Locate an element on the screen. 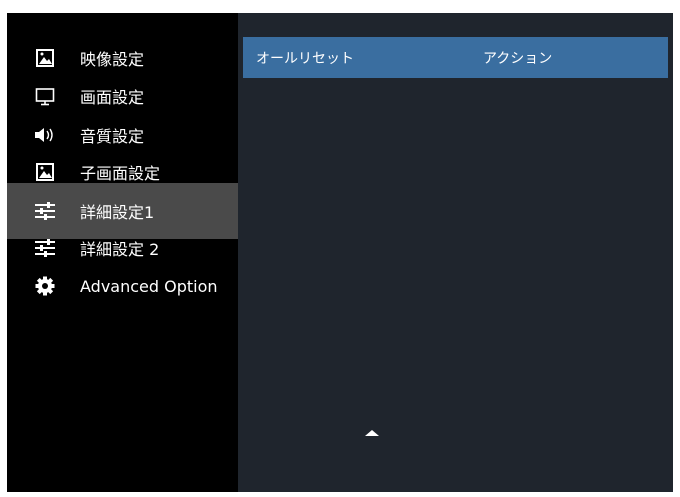  sidebar-item-label: 詳細設定1 is located at coordinates (117, 212).